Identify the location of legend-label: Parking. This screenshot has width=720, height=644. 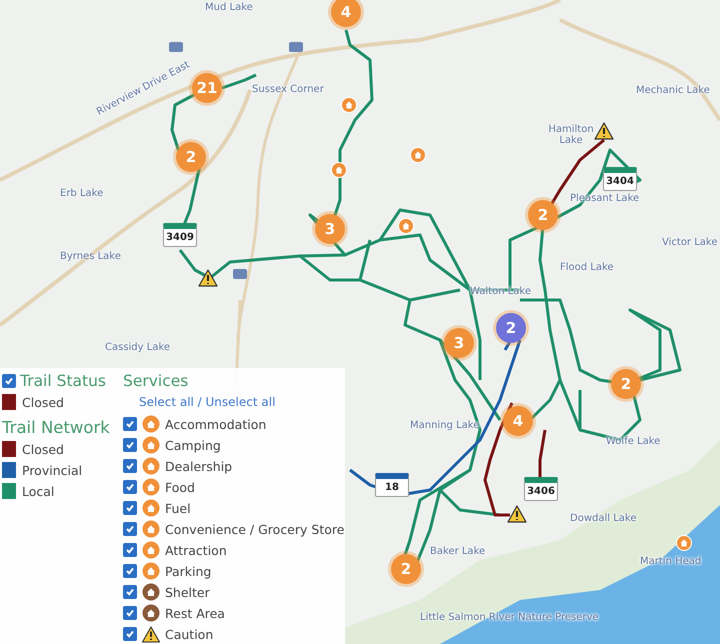
(188, 571).